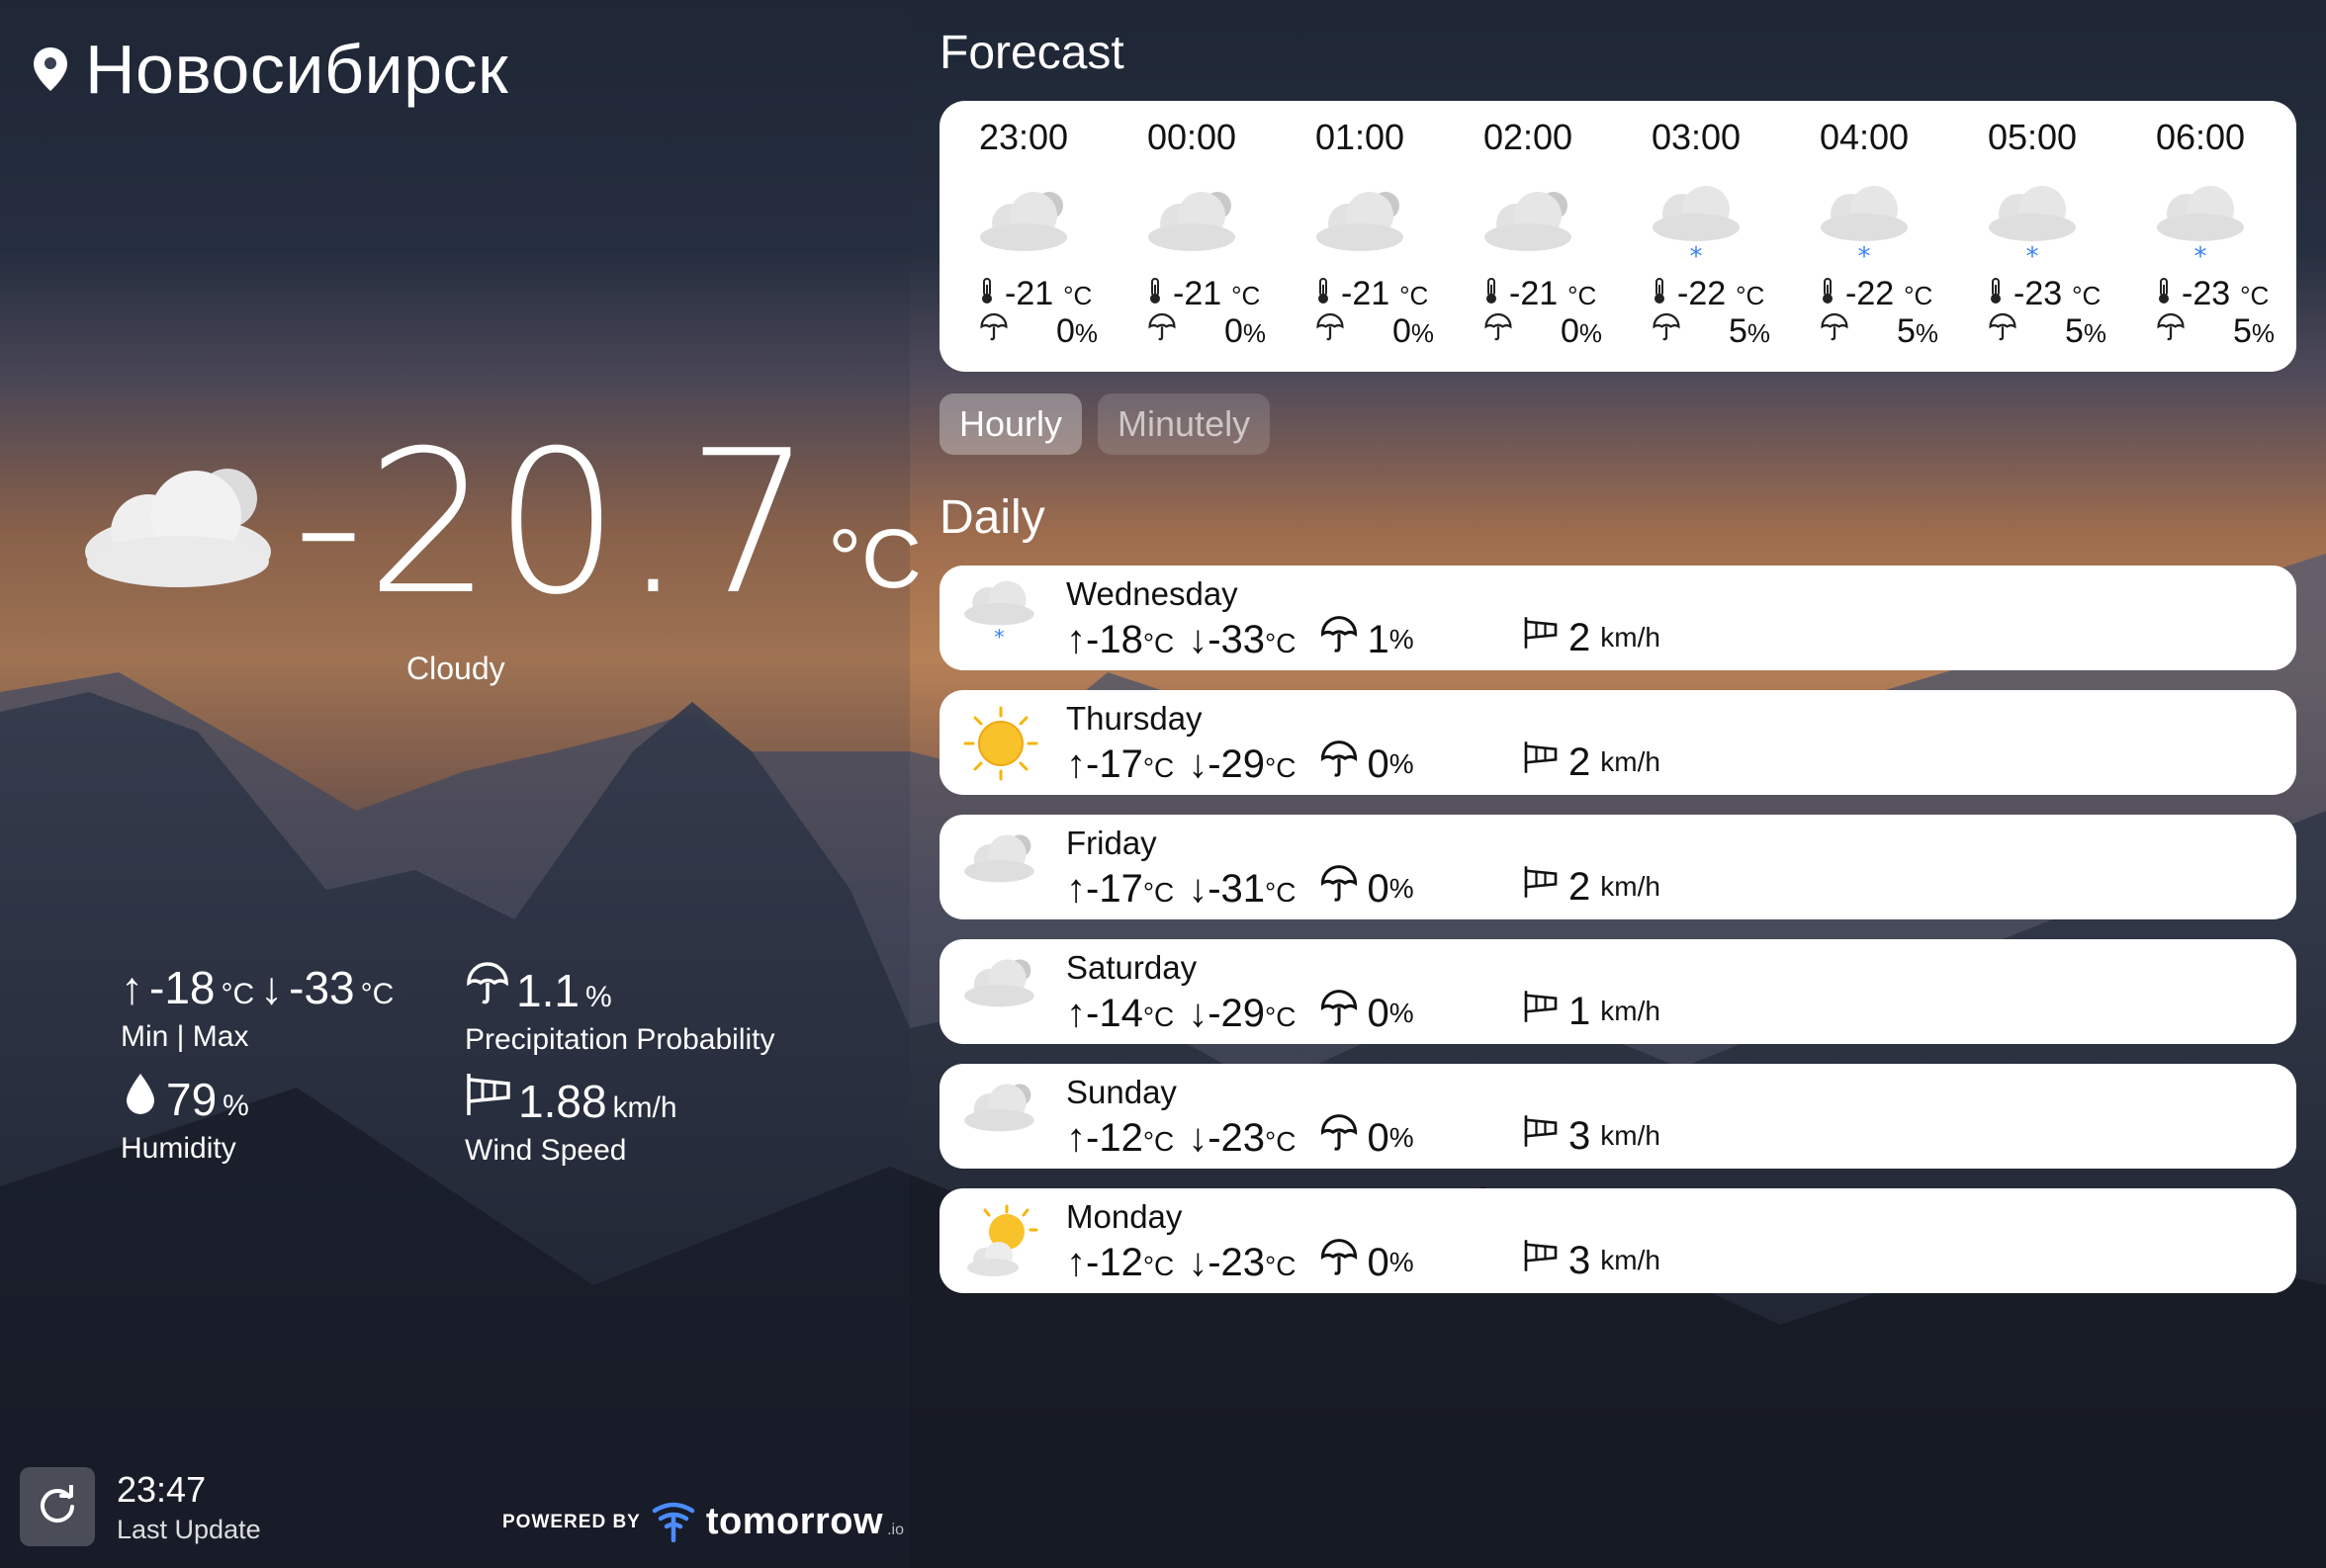 This screenshot has width=2326, height=1568. I want to click on last-update-time: 23:47, so click(162, 1489).